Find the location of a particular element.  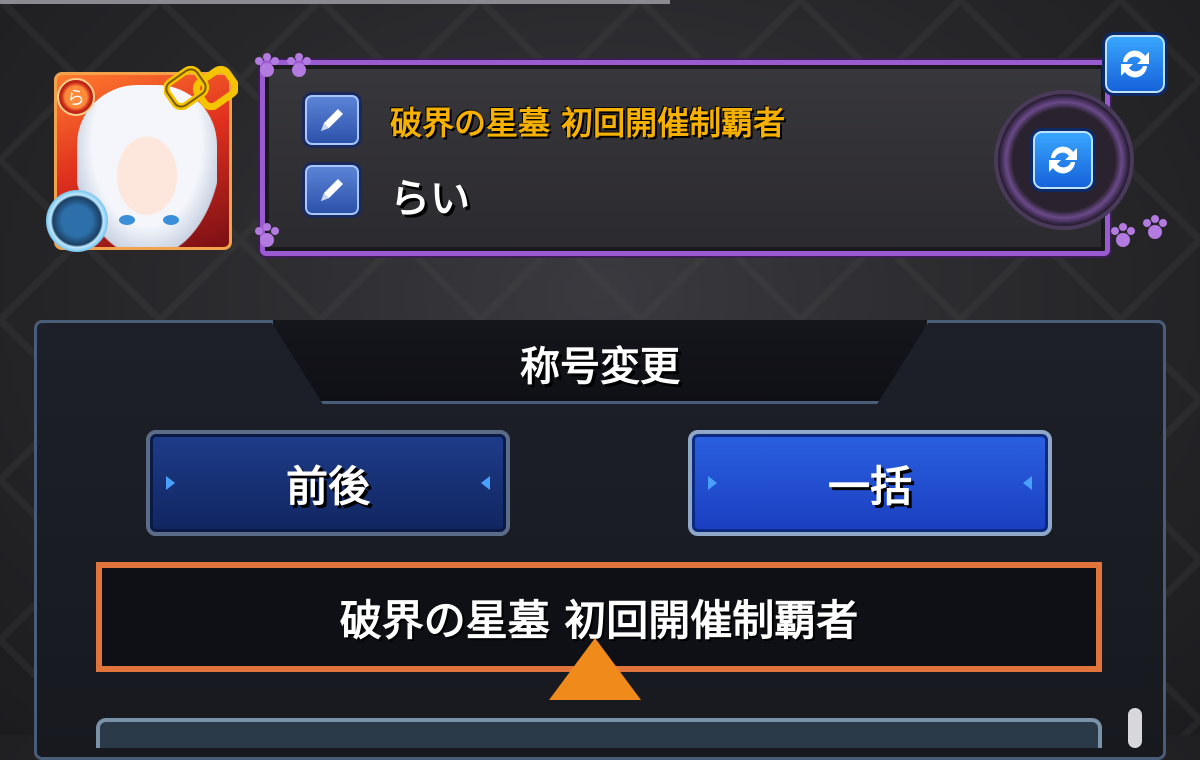

refresh-profile-button is located at coordinates (1135, 64).